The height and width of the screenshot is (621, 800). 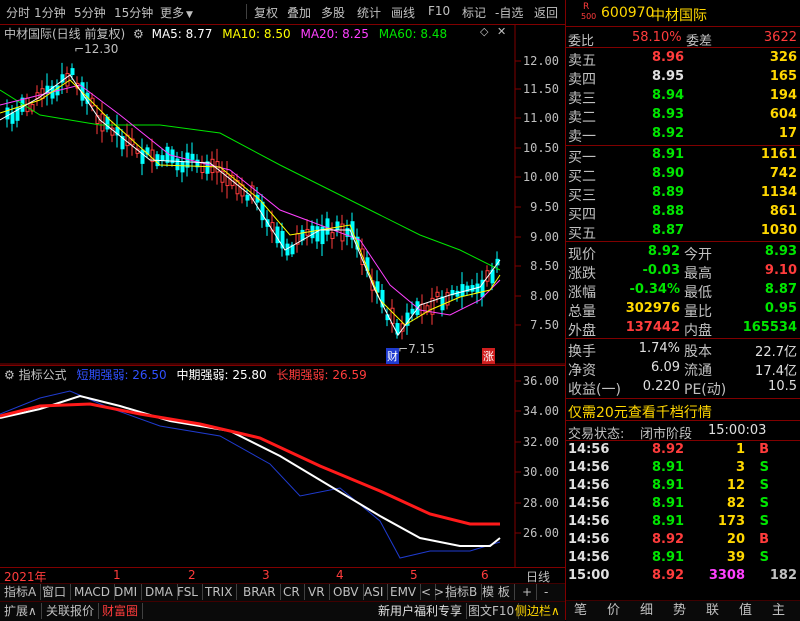 I want to click on tab-trix: TRIX, so click(x=219, y=592).